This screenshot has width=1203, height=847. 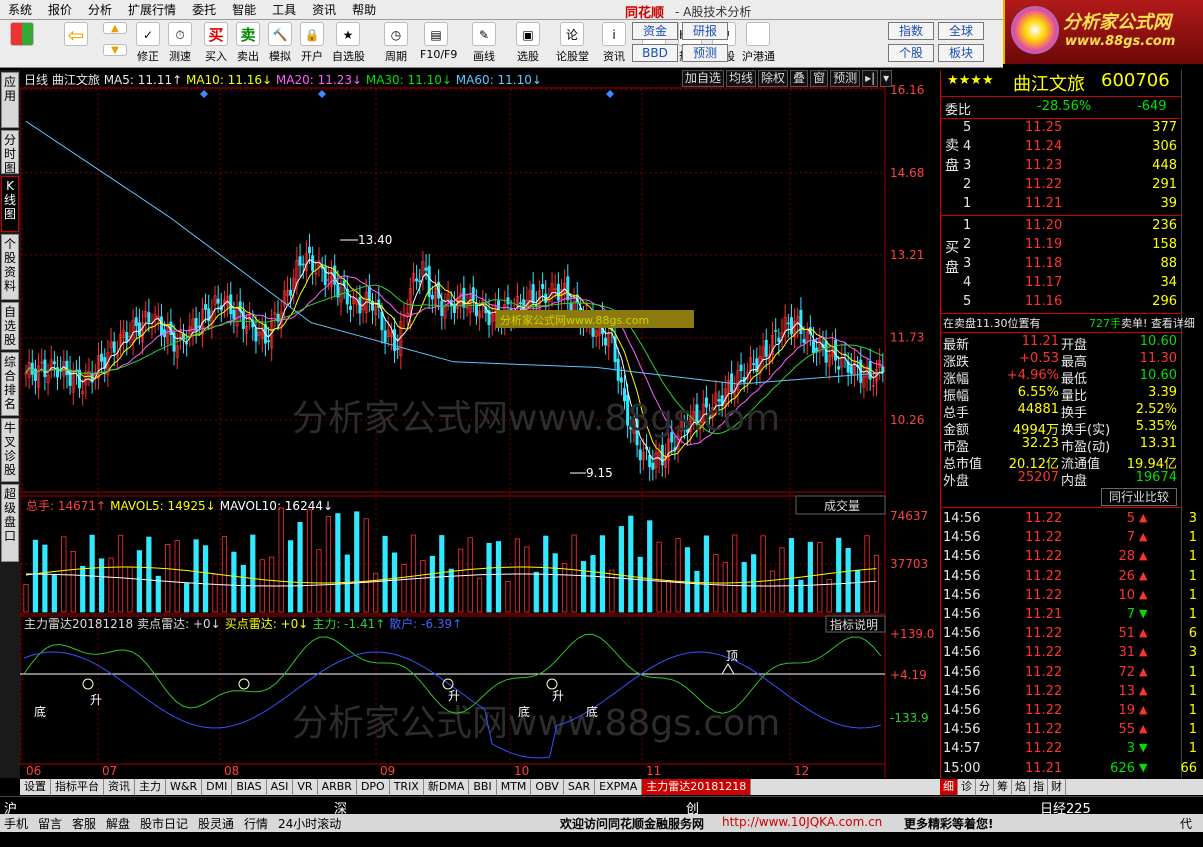 I want to click on indicator-tab-7: ASI, so click(x=280, y=787).